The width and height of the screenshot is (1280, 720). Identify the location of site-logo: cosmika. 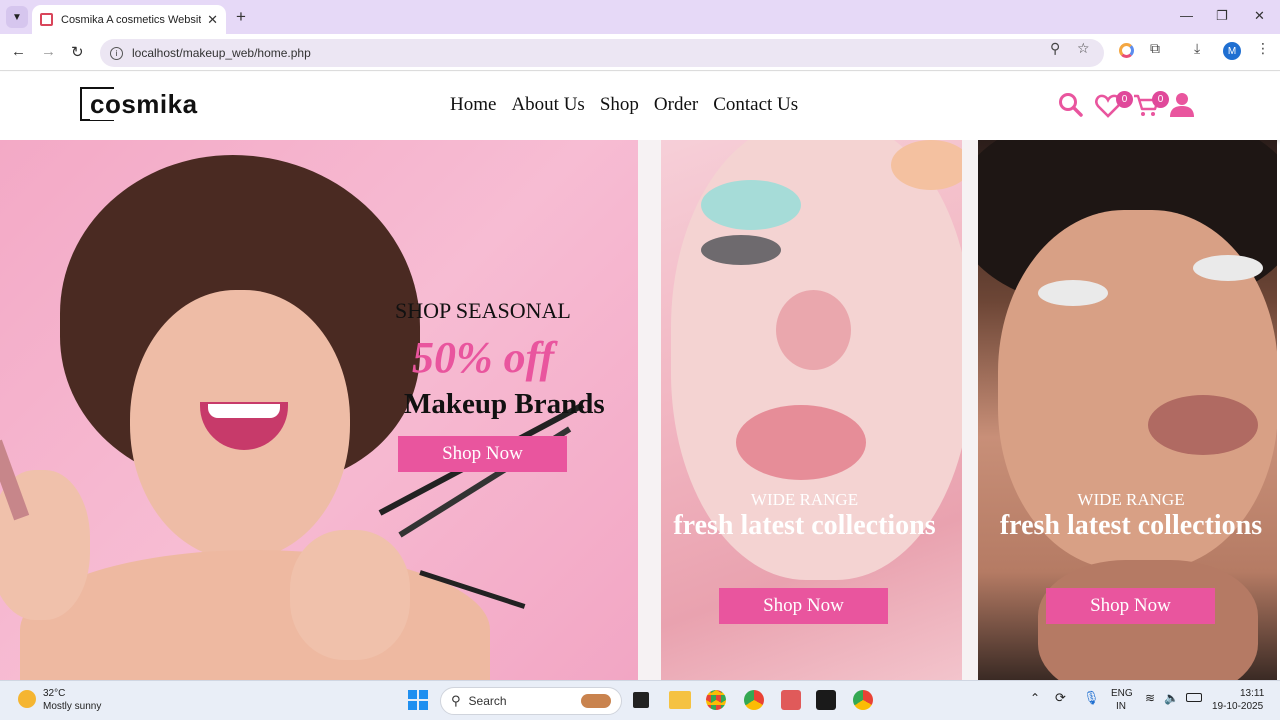
(140, 104).